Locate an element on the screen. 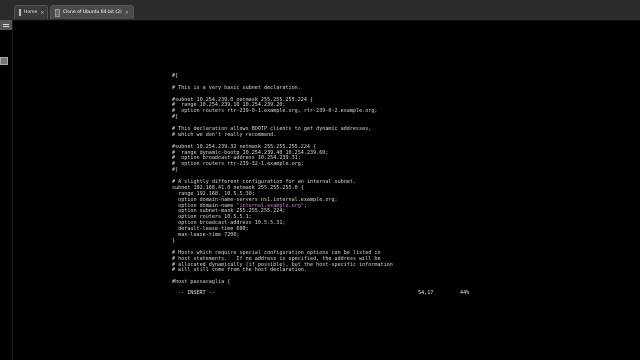 The height and width of the screenshot is (360, 640). line-text: } is located at coordinates (174, 240).